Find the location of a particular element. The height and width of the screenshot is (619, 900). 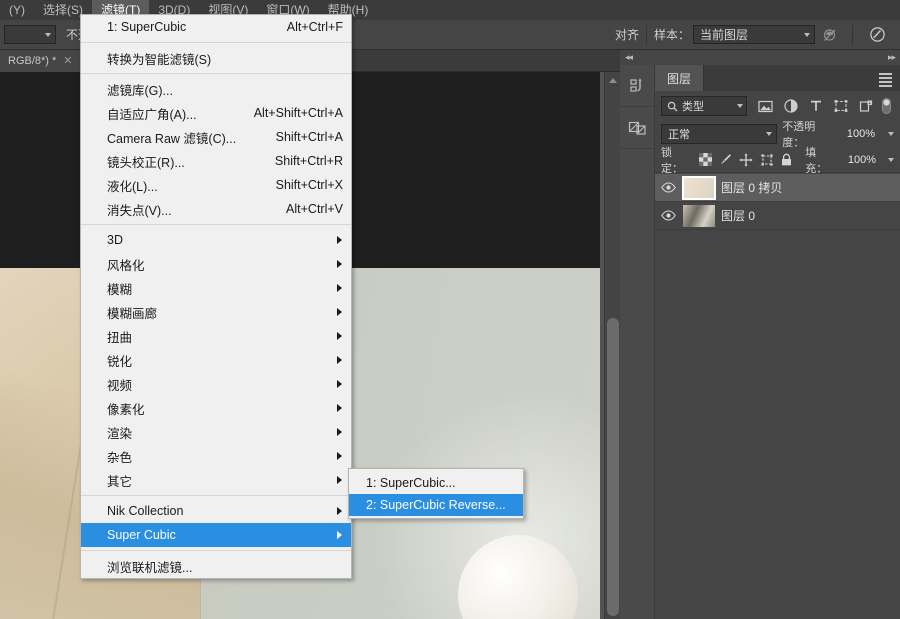

menu-item-pixelate: 像素化 is located at coordinates (216, 408).